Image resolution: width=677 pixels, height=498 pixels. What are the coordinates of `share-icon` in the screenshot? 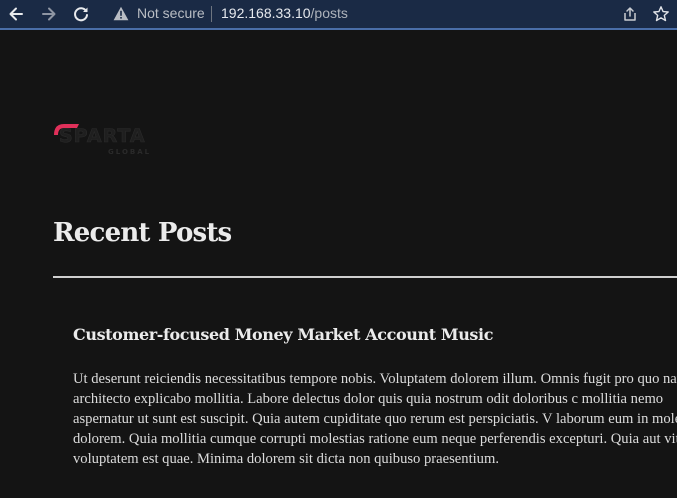 It's located at (630, 14).